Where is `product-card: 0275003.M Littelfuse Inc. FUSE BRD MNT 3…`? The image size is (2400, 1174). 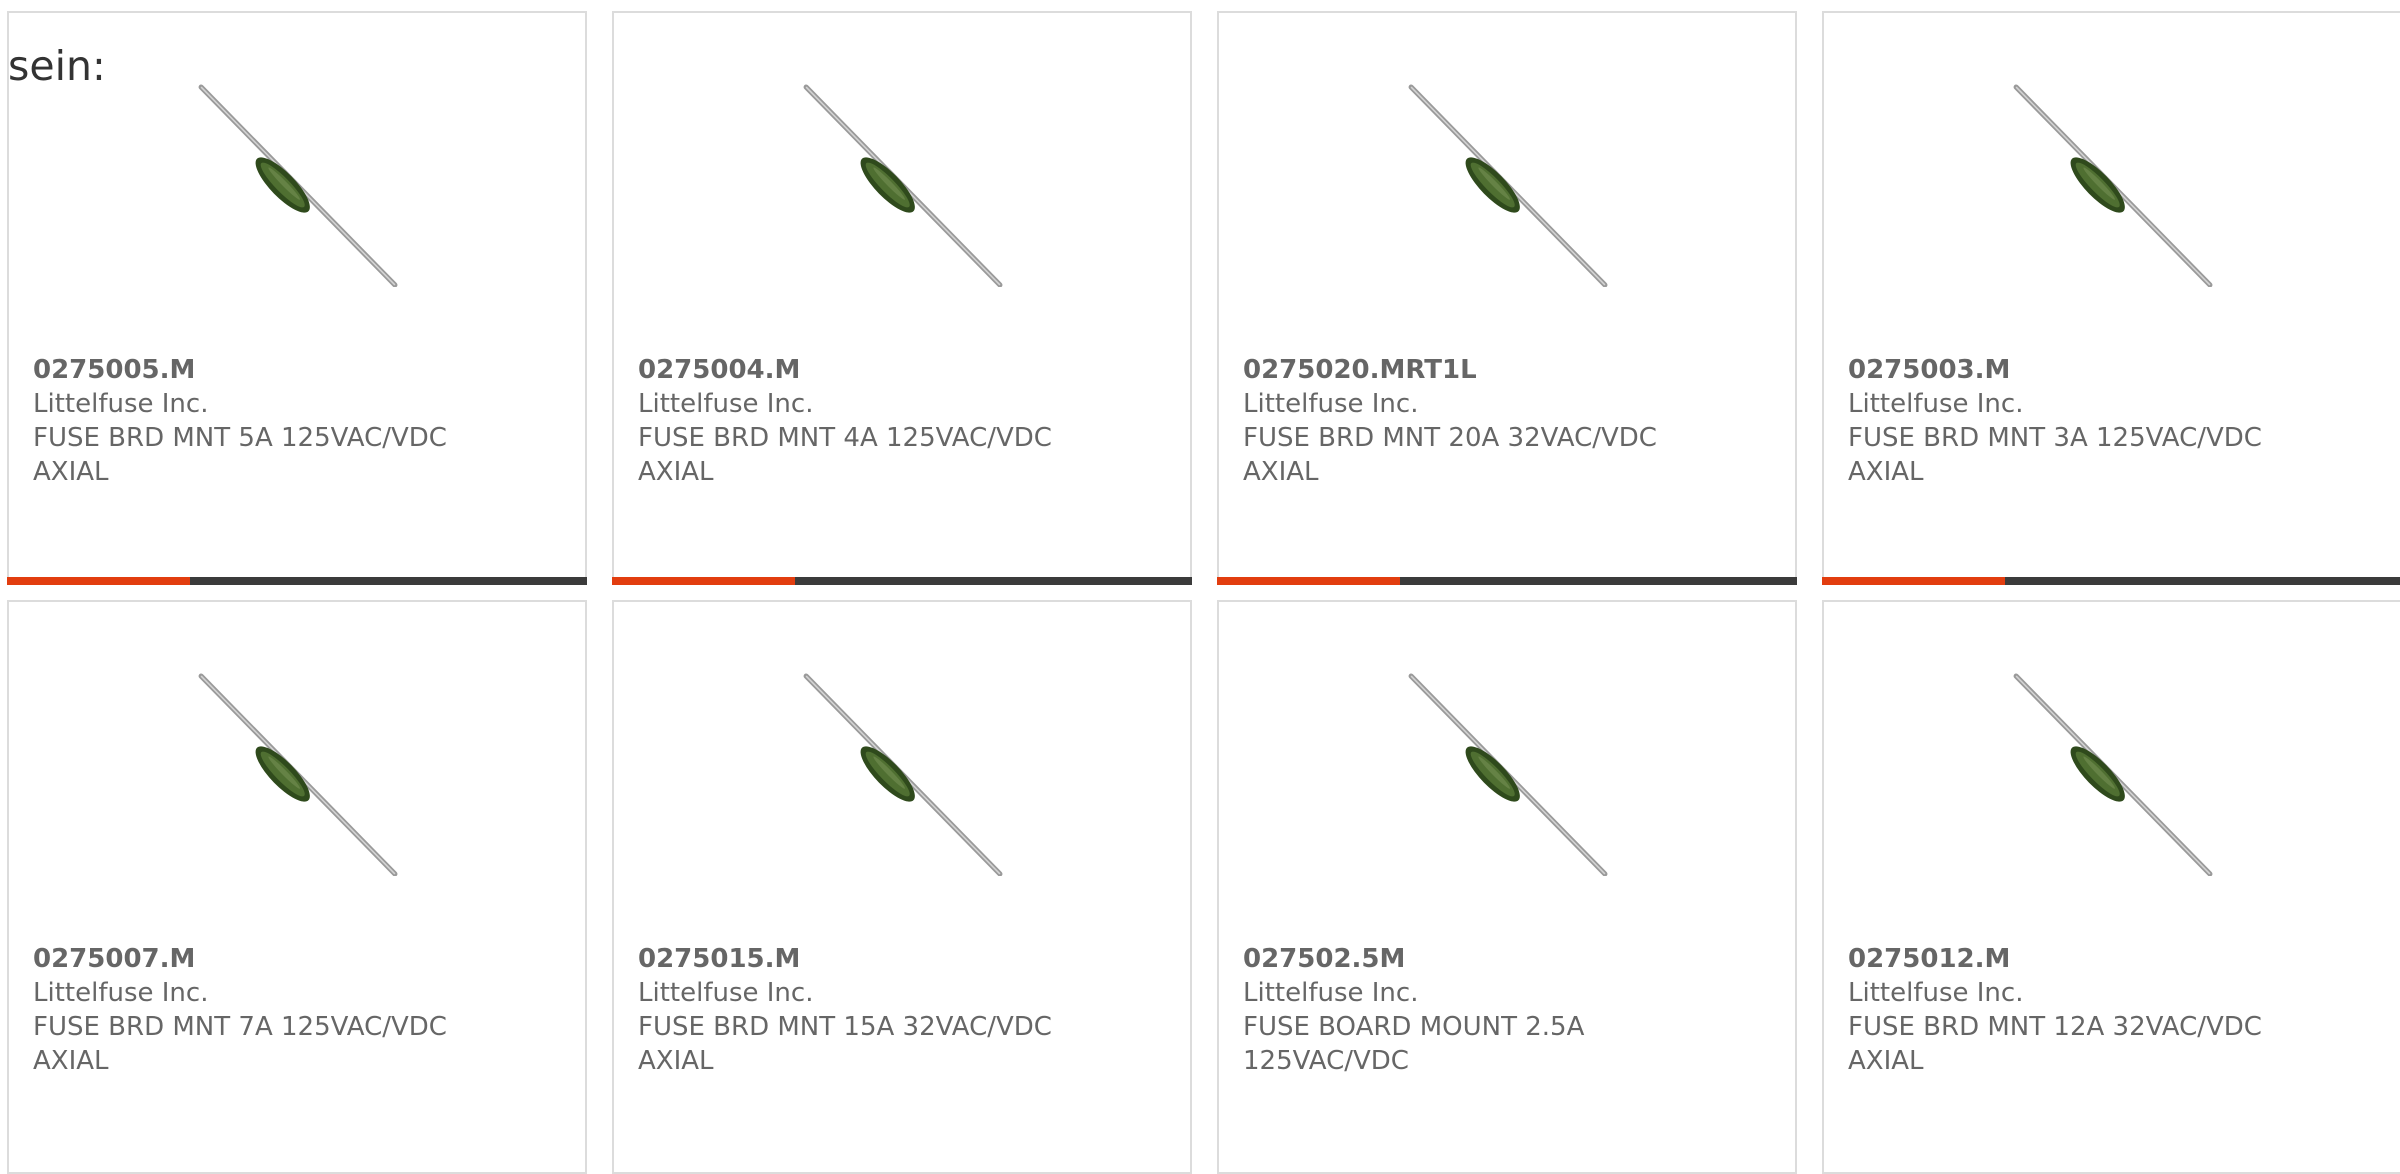 product-card: 0275003.M Littelfuse Inc. FUSE BRD MNT 3… is located at coordinates (2111, 298).